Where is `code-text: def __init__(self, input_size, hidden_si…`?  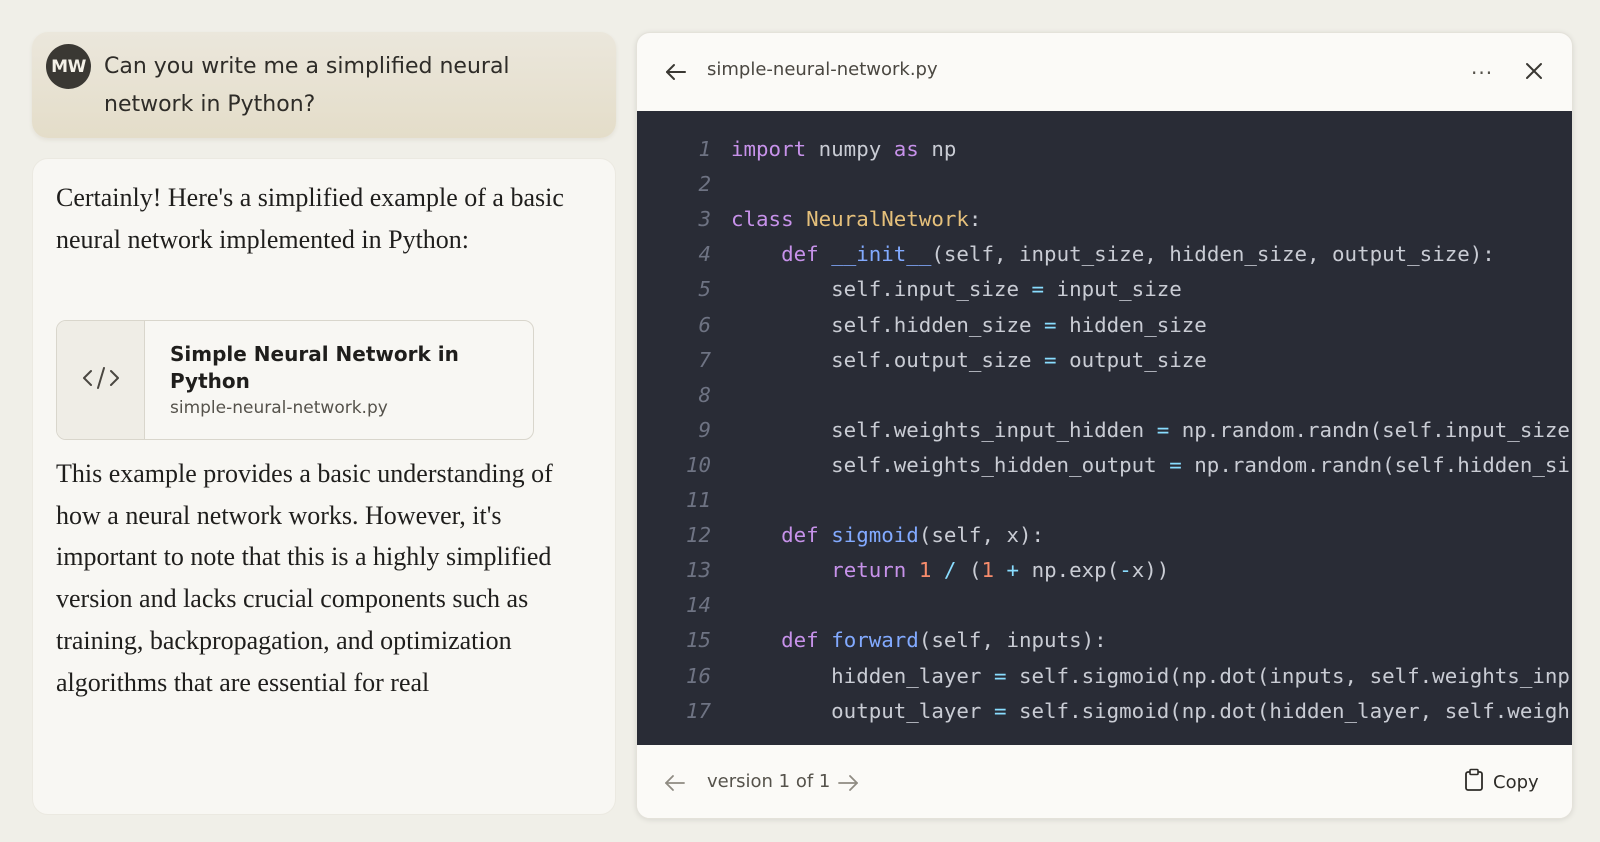 code-text: def __init__(self, input_size, hidden_si… is located at coordinates (1138, 254).